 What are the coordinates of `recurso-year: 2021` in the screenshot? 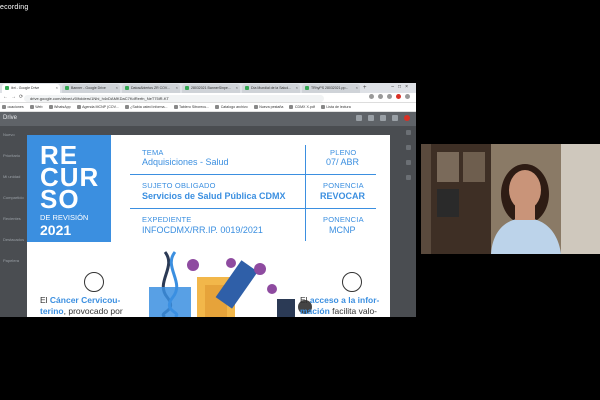 It's located at (56, 230).